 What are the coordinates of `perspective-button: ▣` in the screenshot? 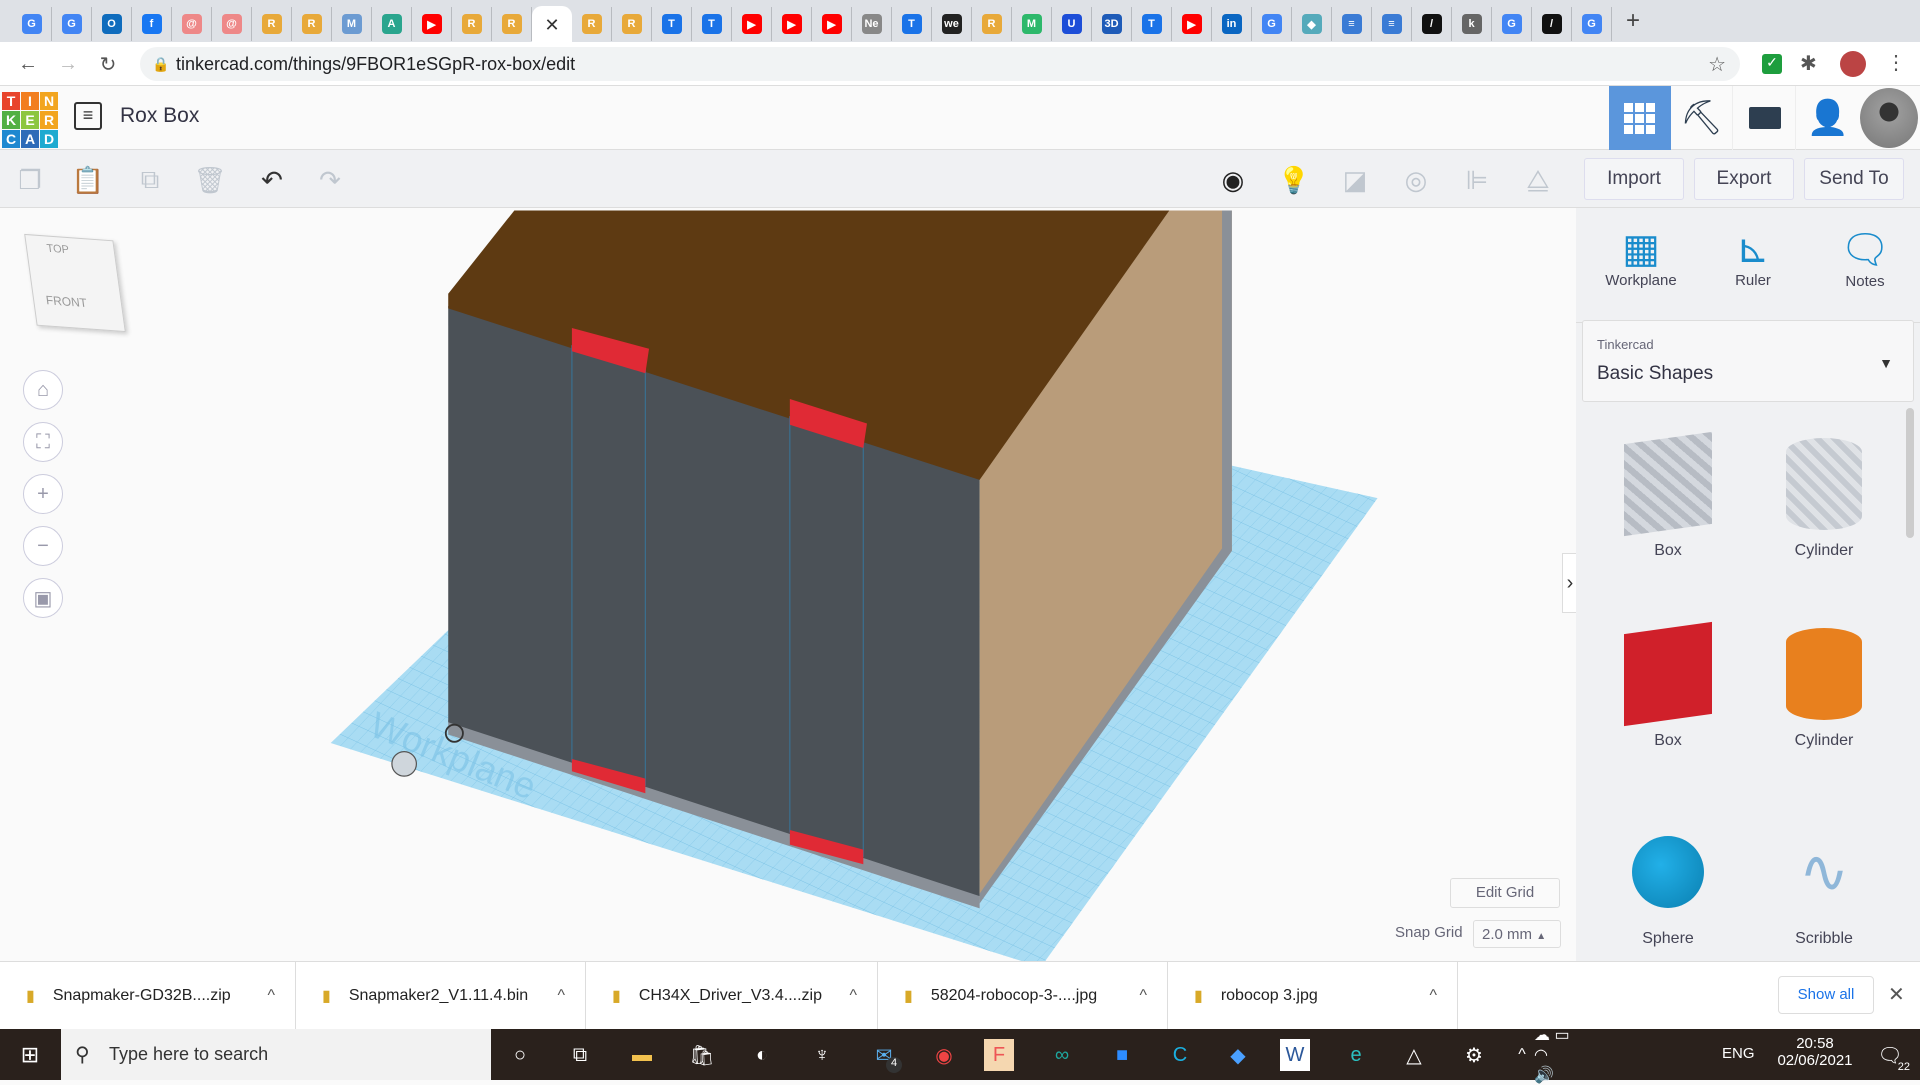 It's located at (43, 598).